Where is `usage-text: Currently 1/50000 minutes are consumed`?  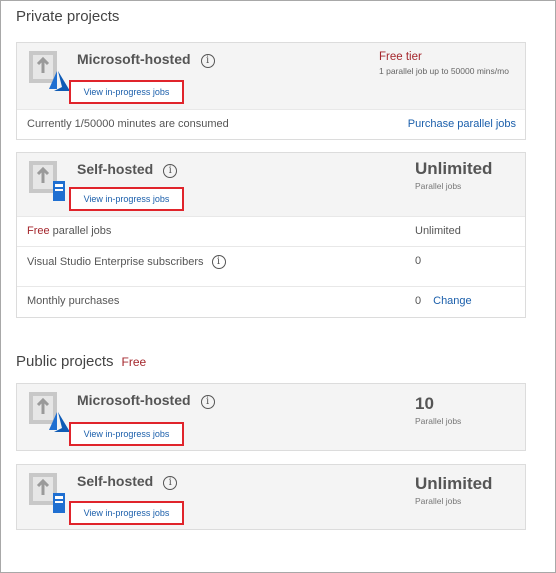 usage-text: Currently 1/50000 minutes are consumed is located at coordinates (128, 124).